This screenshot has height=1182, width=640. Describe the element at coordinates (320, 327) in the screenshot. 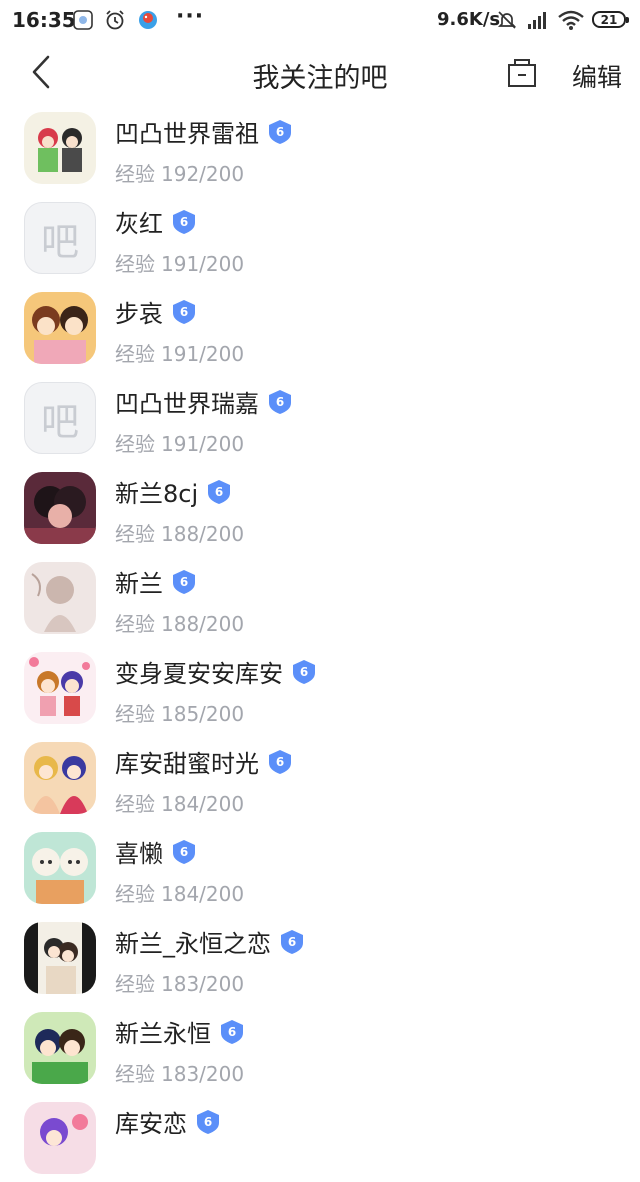

I see `list-item: 步哀 6 经验 191/200` at that location.